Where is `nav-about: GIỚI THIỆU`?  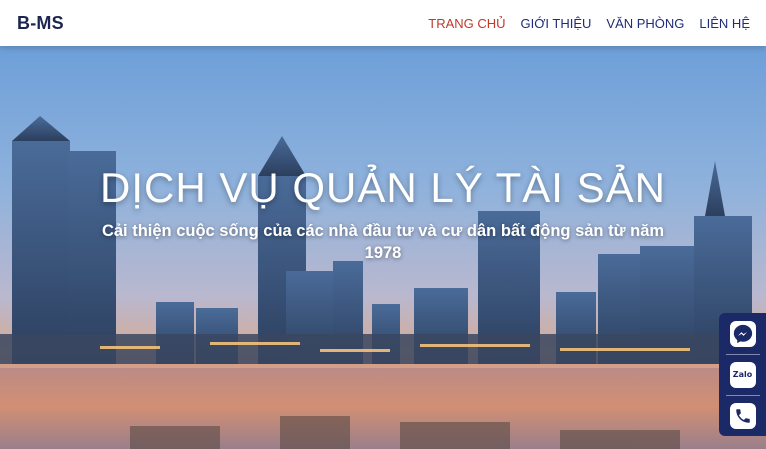 nav-about: GIỚI THIỆU is located at coordinates (556, 23).